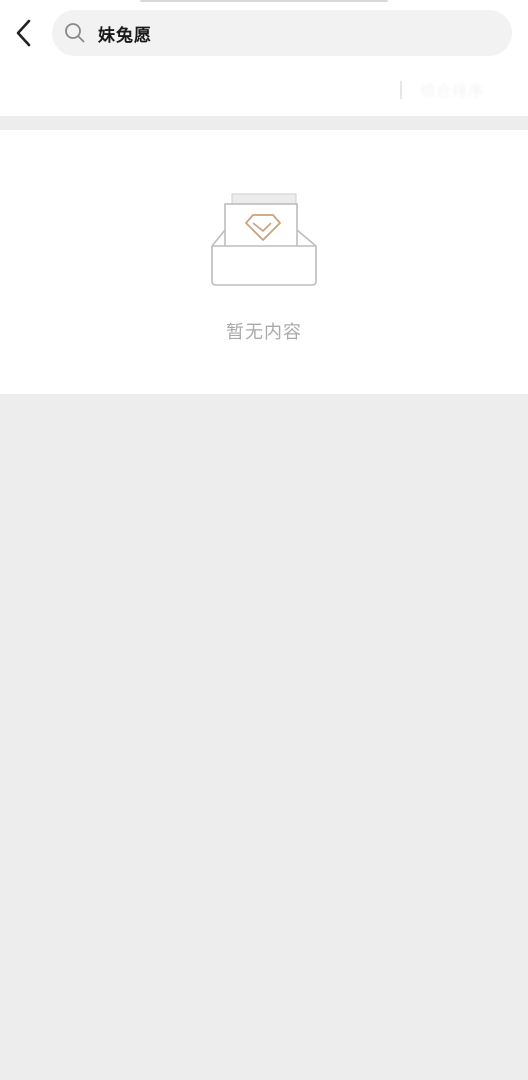  Describe the element at coordinates (264, 58) in the screenshot. I see `header-bar: 妹兔愿 综合排序` at that location.